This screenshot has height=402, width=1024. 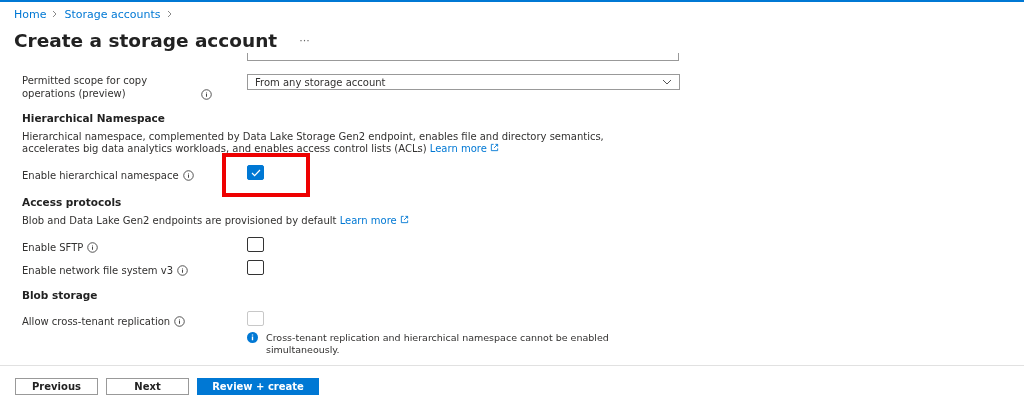 What do you see at coordinates (147, 386) in the screenshot?
I see `nav-button: Next` at bounding box center [147, 386].